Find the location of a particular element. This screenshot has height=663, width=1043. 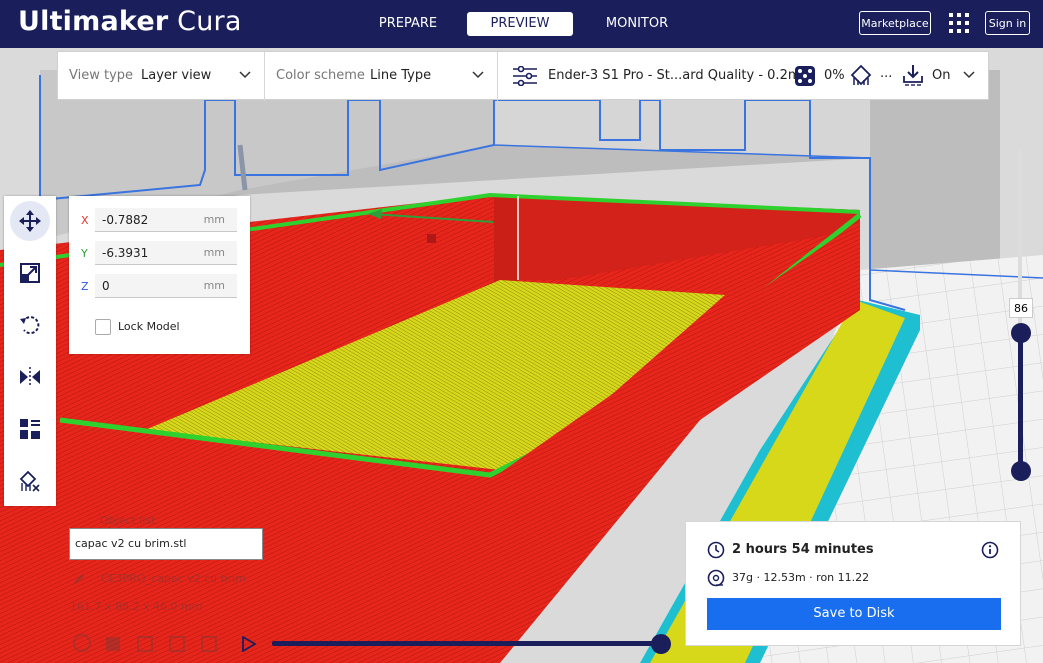

front-view-icon is located at coordinates (114, 643).